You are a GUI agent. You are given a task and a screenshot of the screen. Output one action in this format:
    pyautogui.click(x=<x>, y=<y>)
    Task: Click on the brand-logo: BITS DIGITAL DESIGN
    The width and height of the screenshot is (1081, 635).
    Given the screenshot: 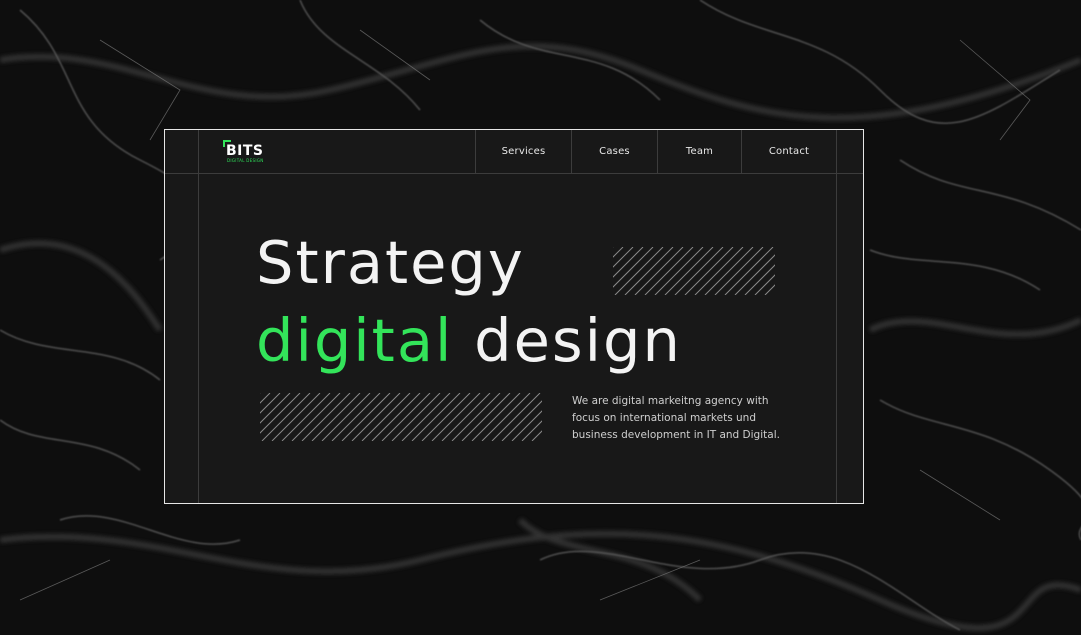 What is the action you would take?
    pyautogui.click(x=247, y=152)
    